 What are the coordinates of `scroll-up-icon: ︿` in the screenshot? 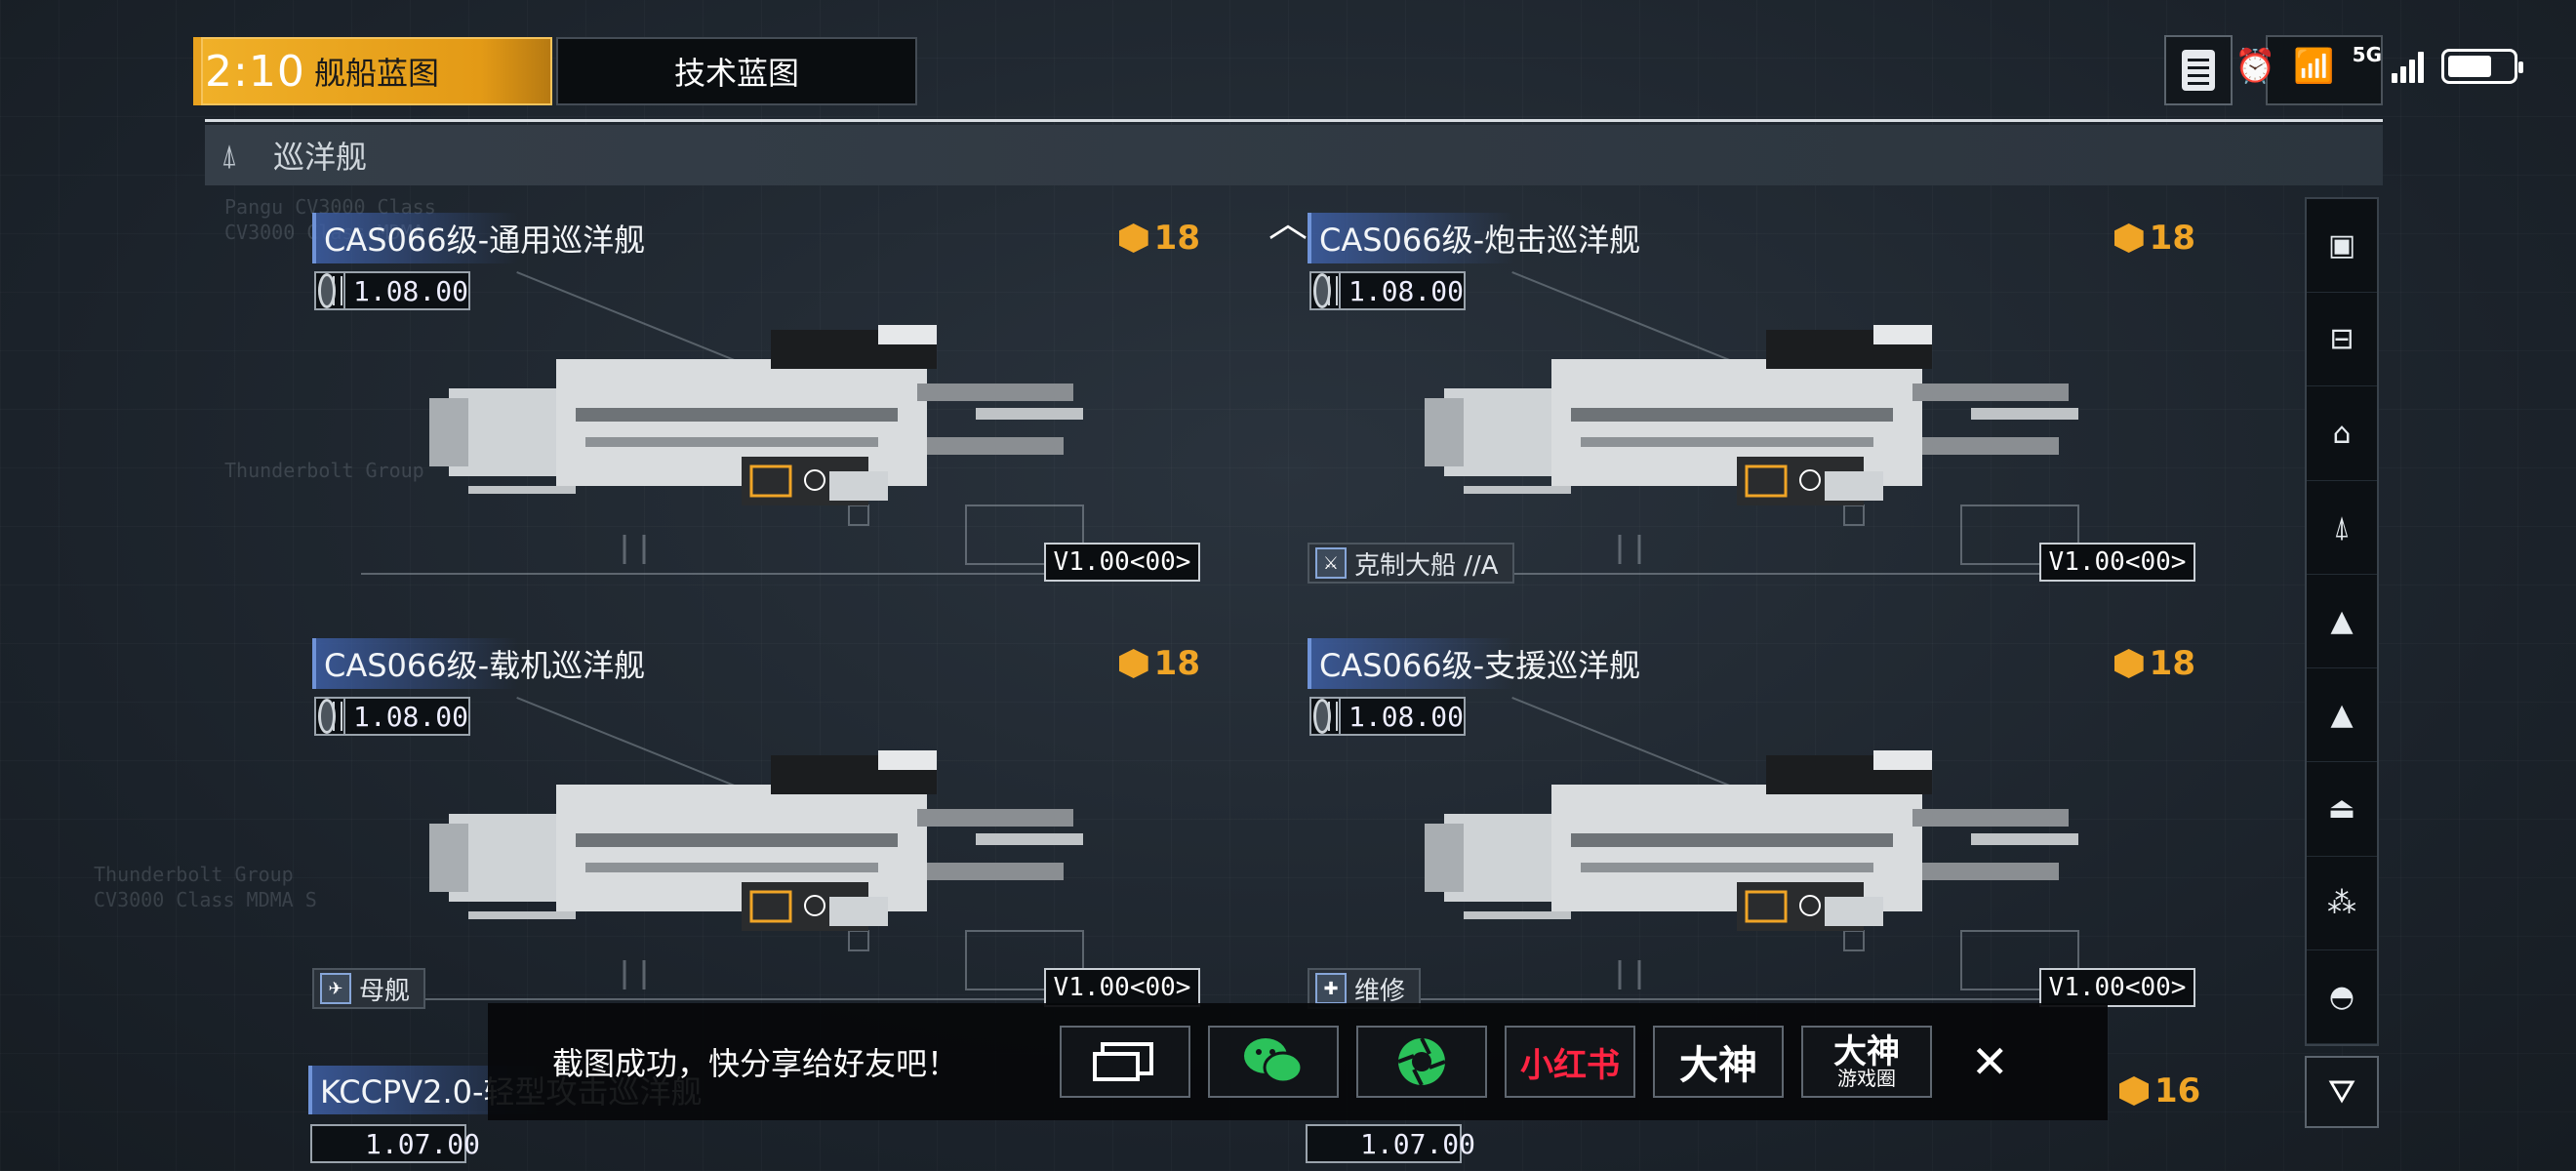 It's located at (1288, 219).